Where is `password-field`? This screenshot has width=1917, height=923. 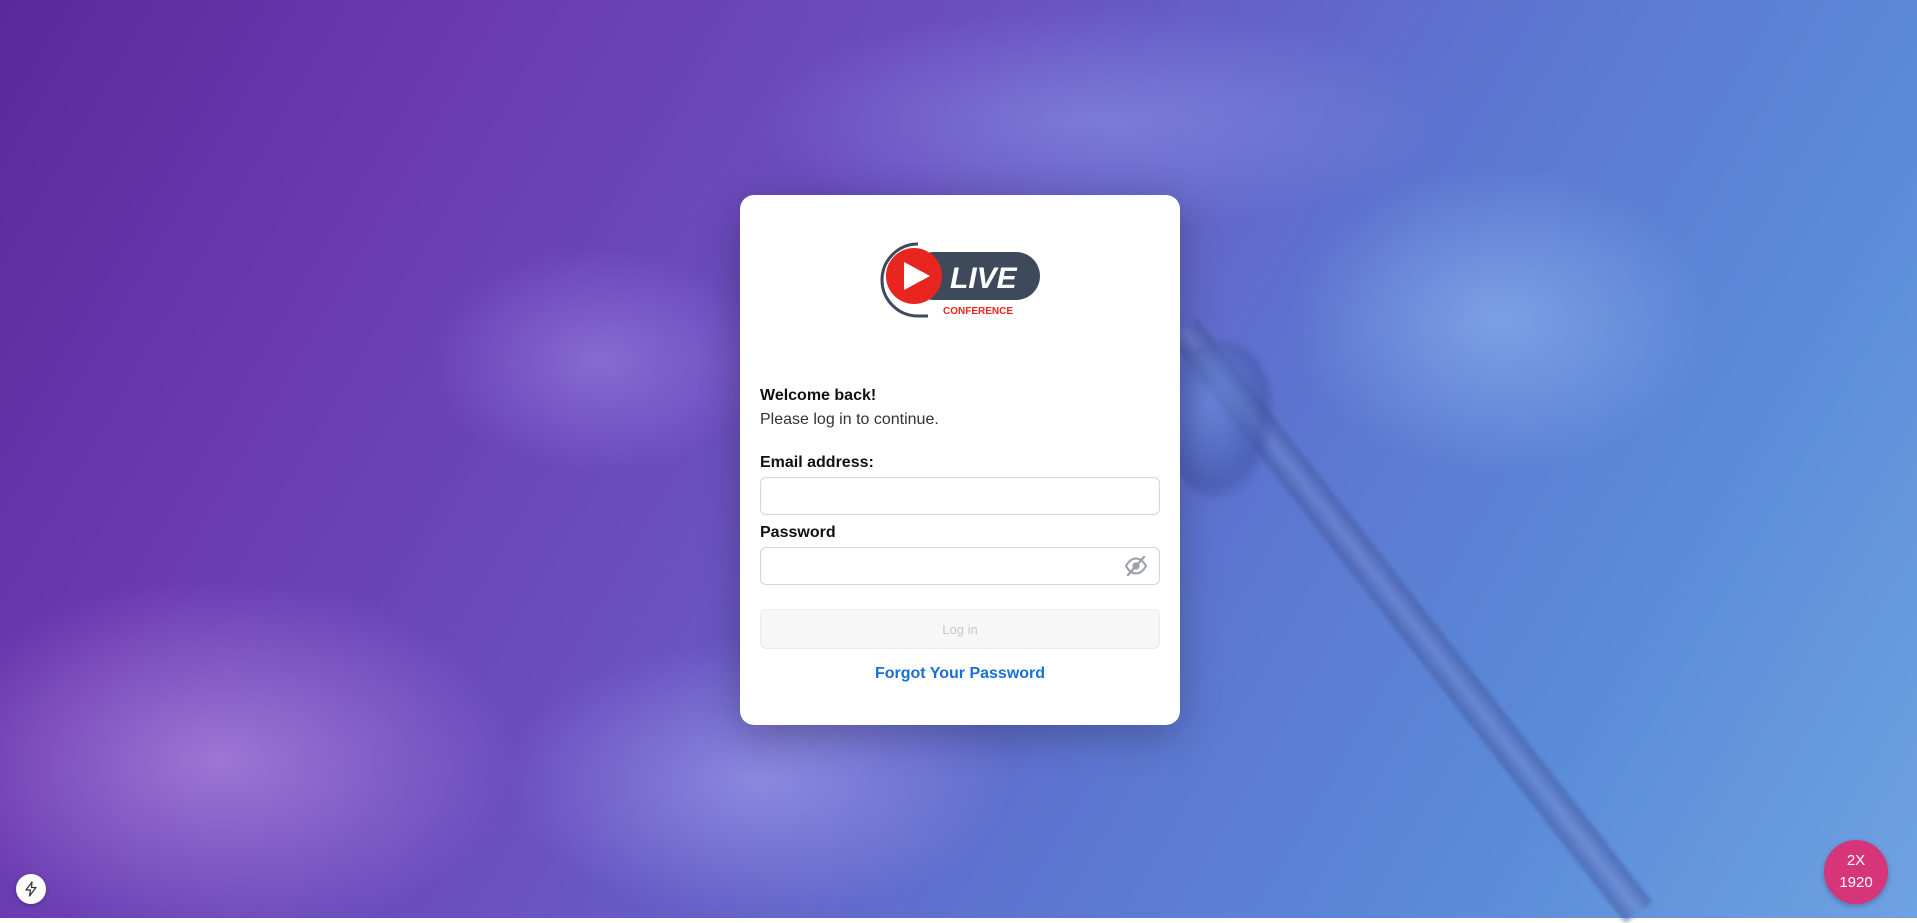 password-field is located at coordinates (960, 566).